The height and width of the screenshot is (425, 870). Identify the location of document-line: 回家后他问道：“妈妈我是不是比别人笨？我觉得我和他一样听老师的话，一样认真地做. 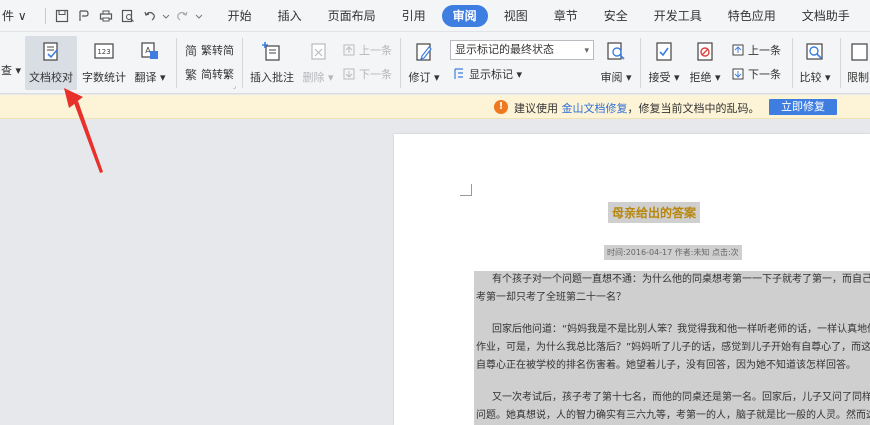
(672, 330).